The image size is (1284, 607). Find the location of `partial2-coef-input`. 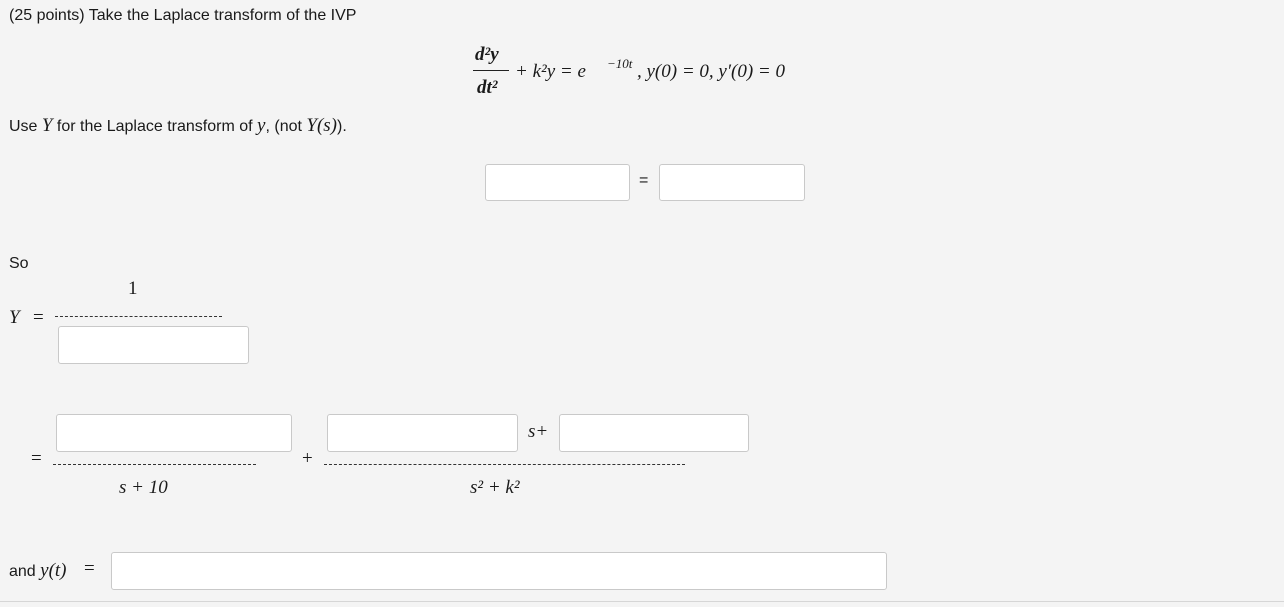

partial2-coef-input is located at coordinates (422, 433).